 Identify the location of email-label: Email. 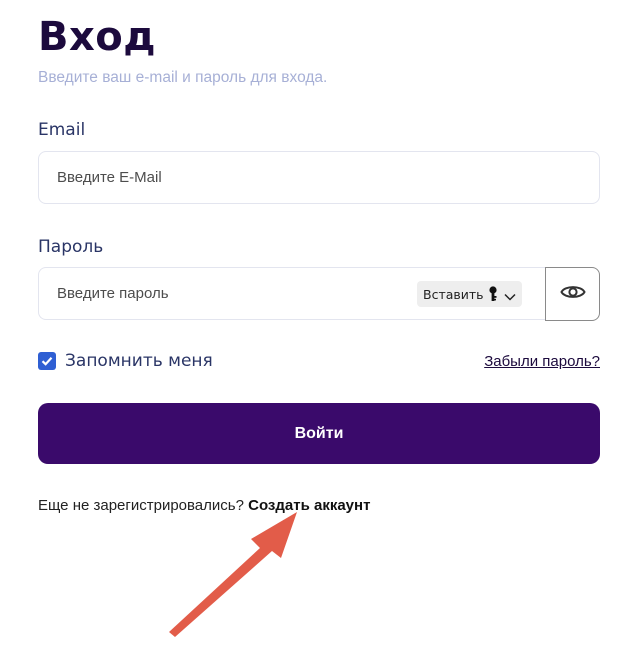
(62, 130).